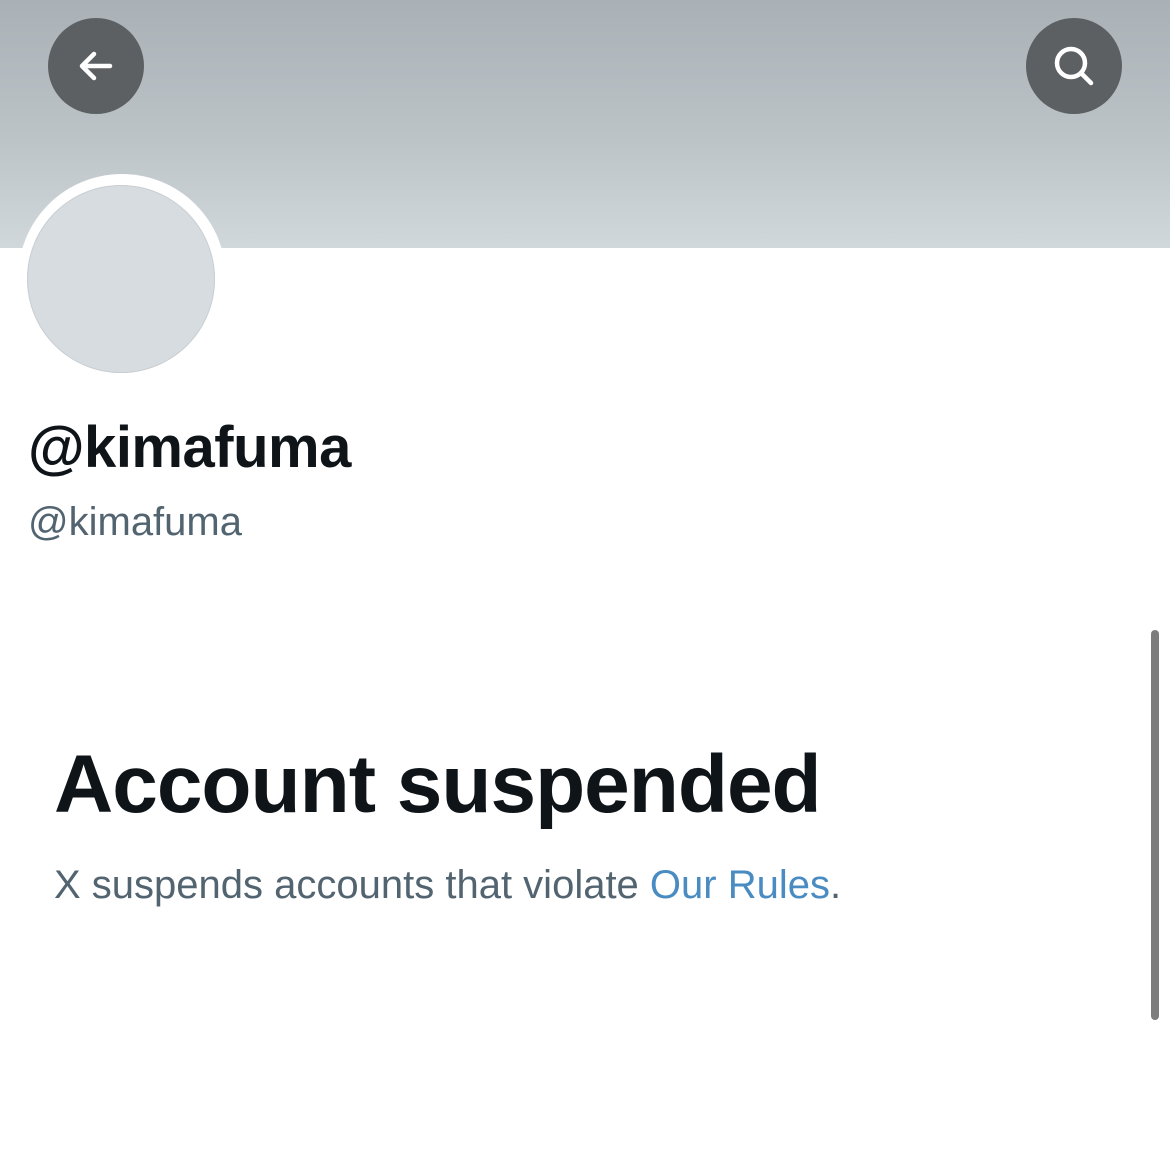  I want to click on arrow-left-icon, so click(96, 66).